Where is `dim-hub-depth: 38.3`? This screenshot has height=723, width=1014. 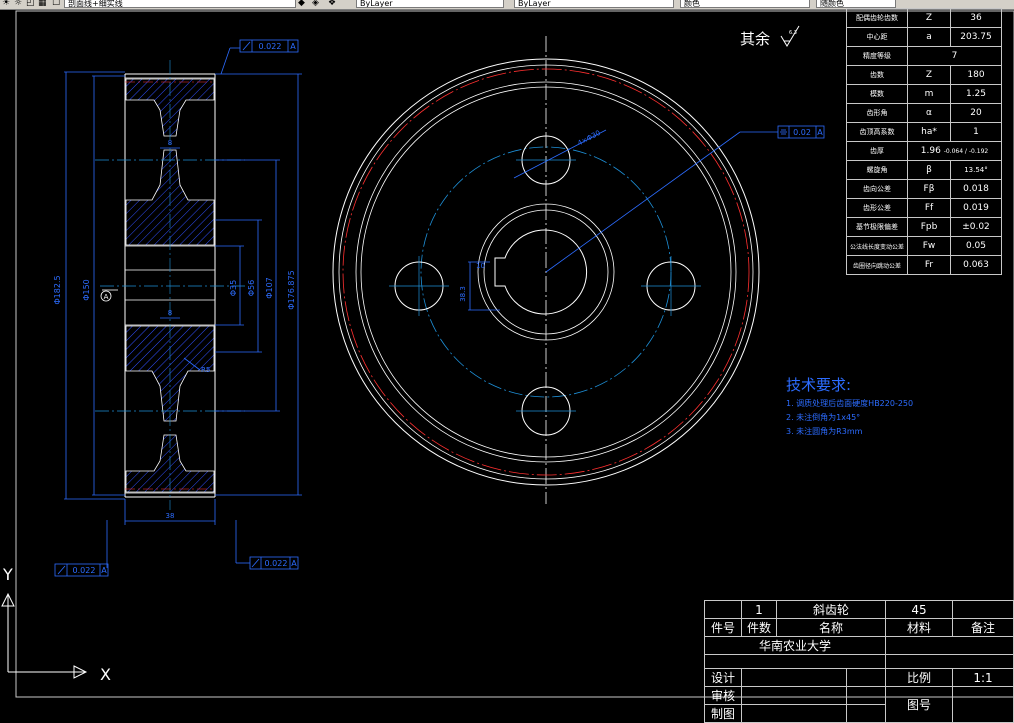
dim-hub-depth: 38.3 is located at coordinates (463, 294).